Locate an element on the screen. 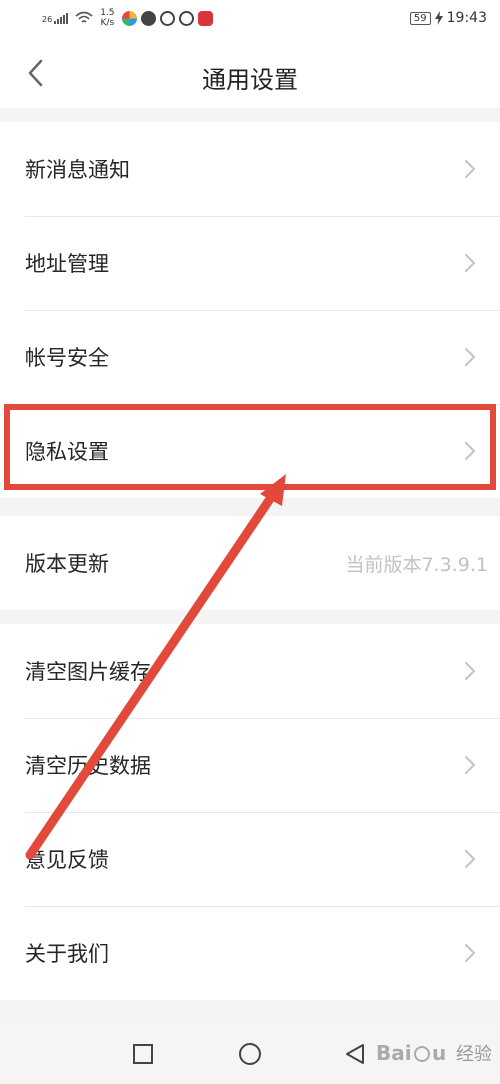 The width and height of the screenshot is (500, 1084). svg-text: Bai is located at coordinates (394, 1053).